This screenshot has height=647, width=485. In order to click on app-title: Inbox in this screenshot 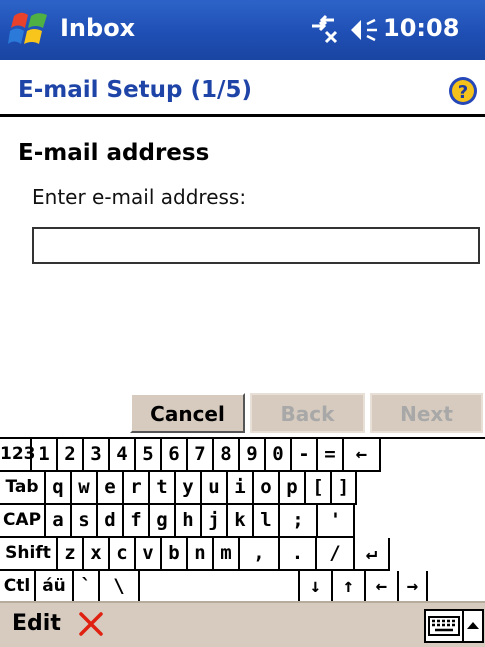, I will do `click(97, 28)`.